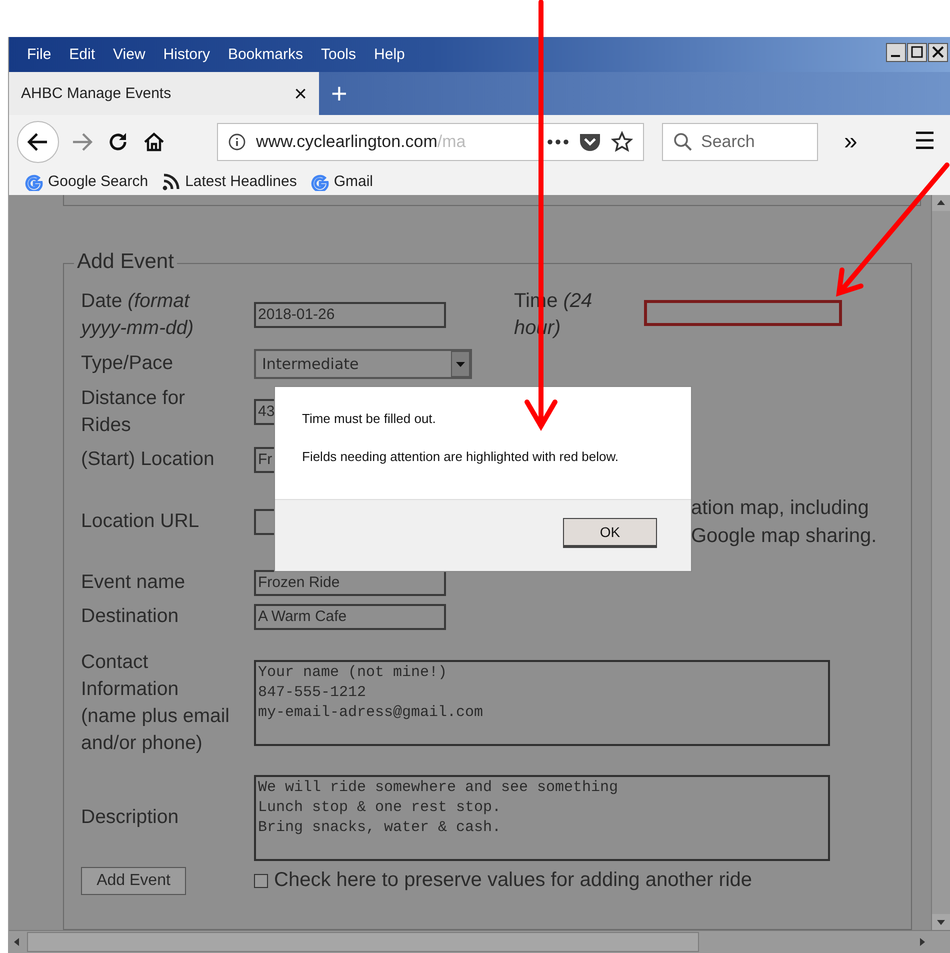 Image resolution: width=950 pixels, height=953 pixels. What do you see at coordinates (558, 141) in the screenshot?
I see `more-icon` at bounding box center [558, 141].